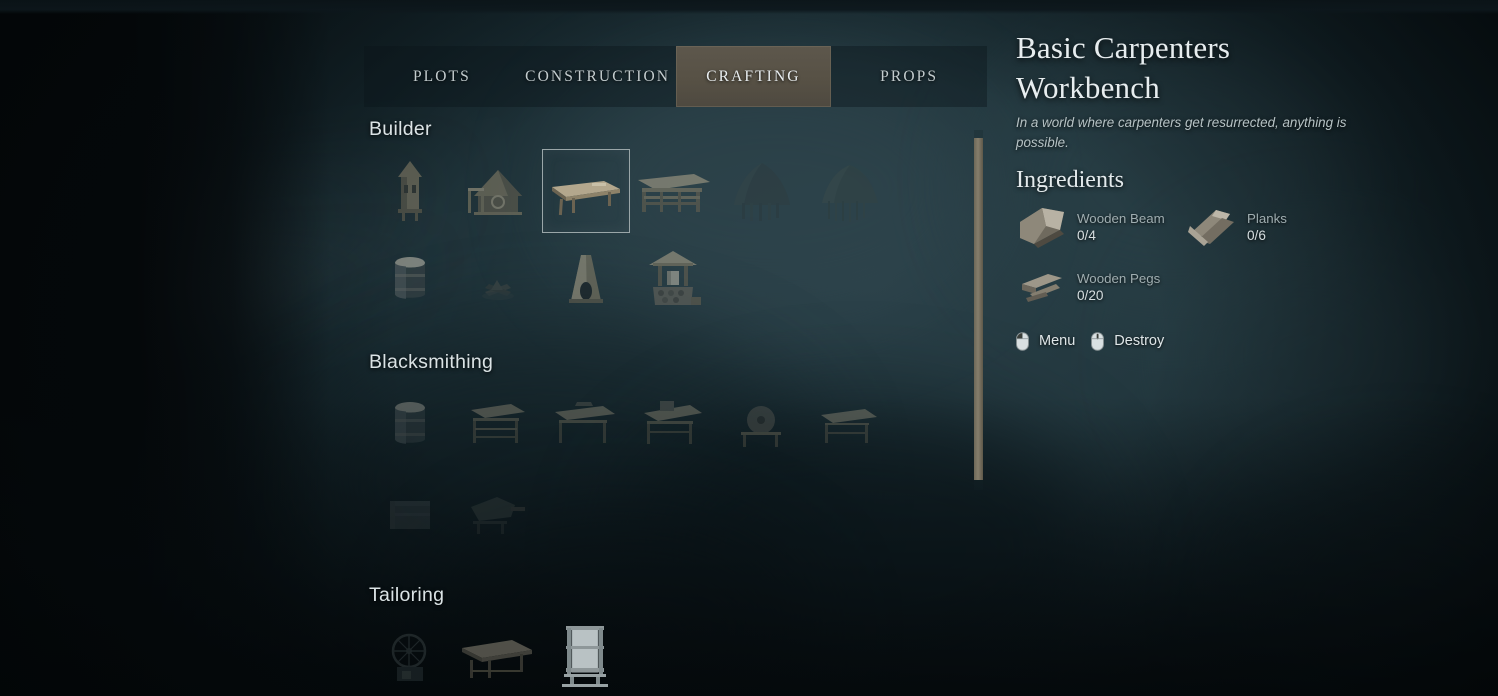 This screenshot has height=696, width=1498. Describe the element at coordinates (1070, 179) in the screenshot. I see `ingredients-heading: Ingredients` at that location.